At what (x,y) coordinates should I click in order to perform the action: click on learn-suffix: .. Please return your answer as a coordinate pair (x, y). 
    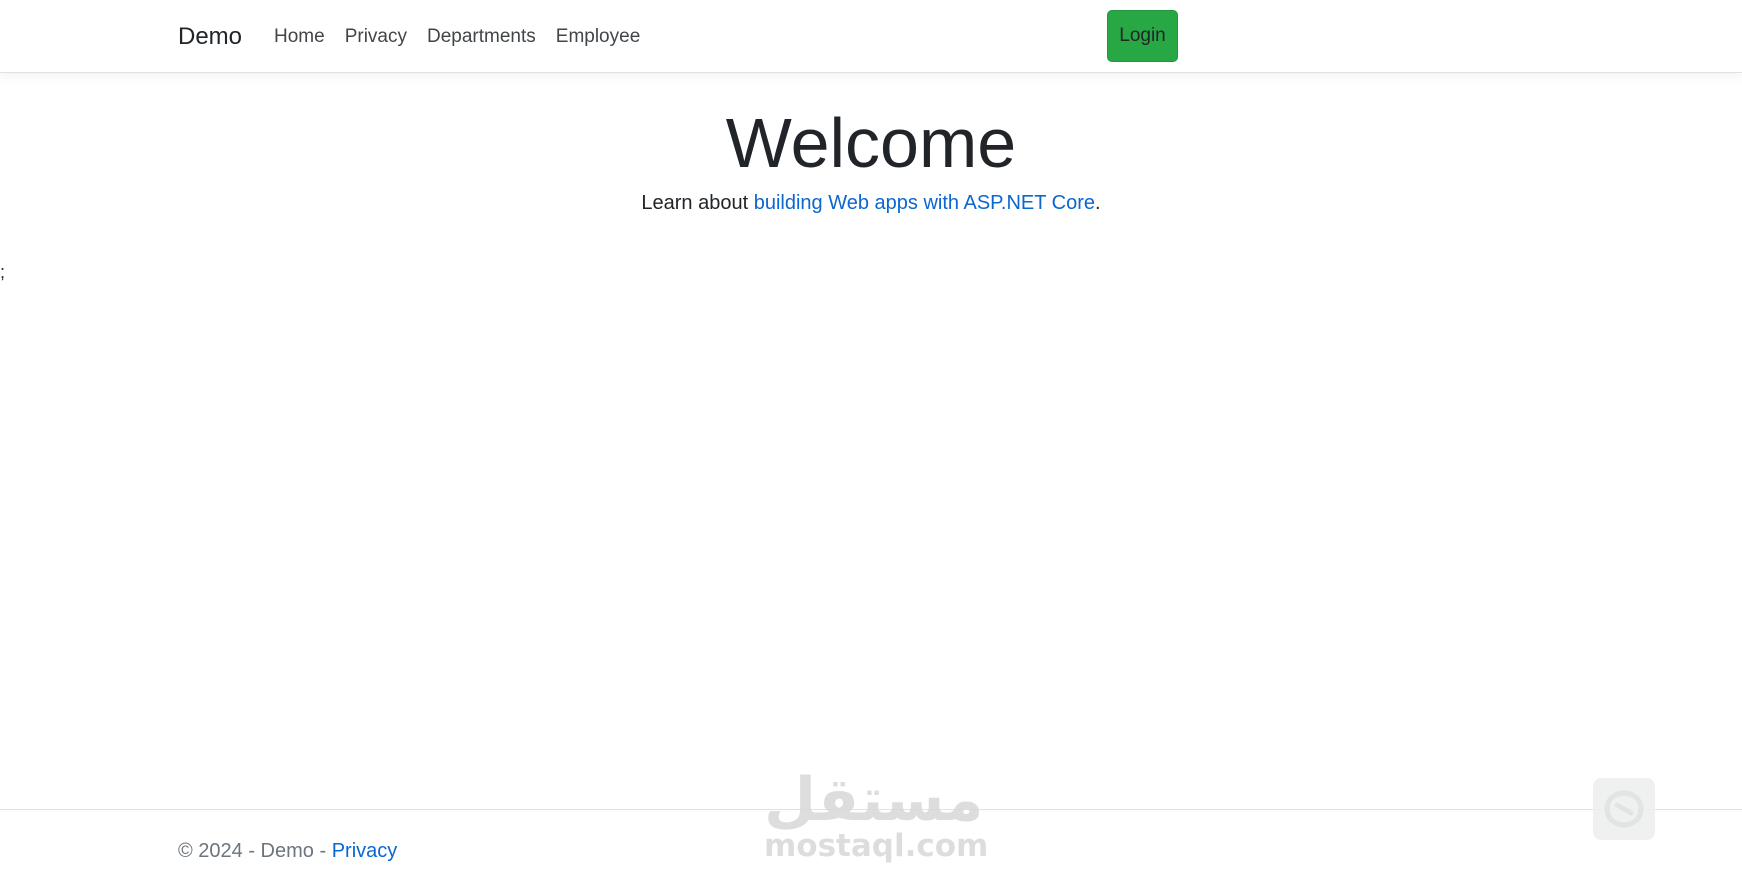
    Looking at the image, I should click on (1098, 203).